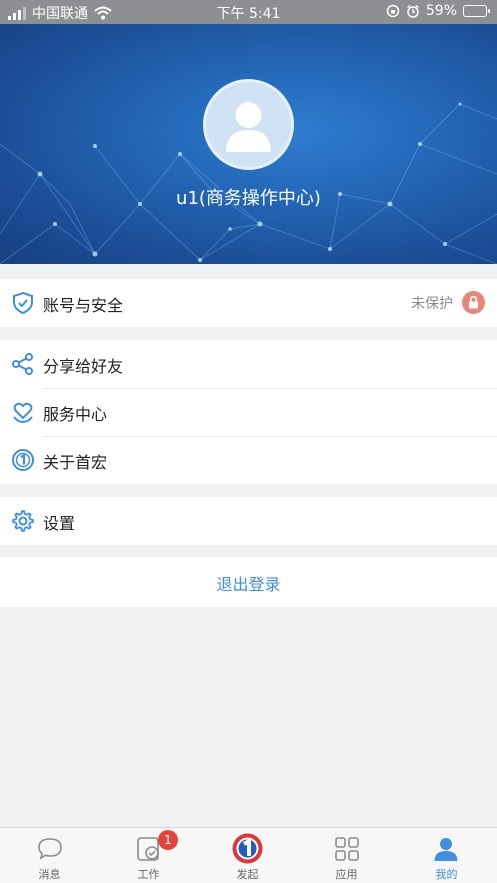  What do you see at coordinates (248, 198) in the screenshot?
I see `username: u1(商务操作中心)` at bounding box center [248, 198].